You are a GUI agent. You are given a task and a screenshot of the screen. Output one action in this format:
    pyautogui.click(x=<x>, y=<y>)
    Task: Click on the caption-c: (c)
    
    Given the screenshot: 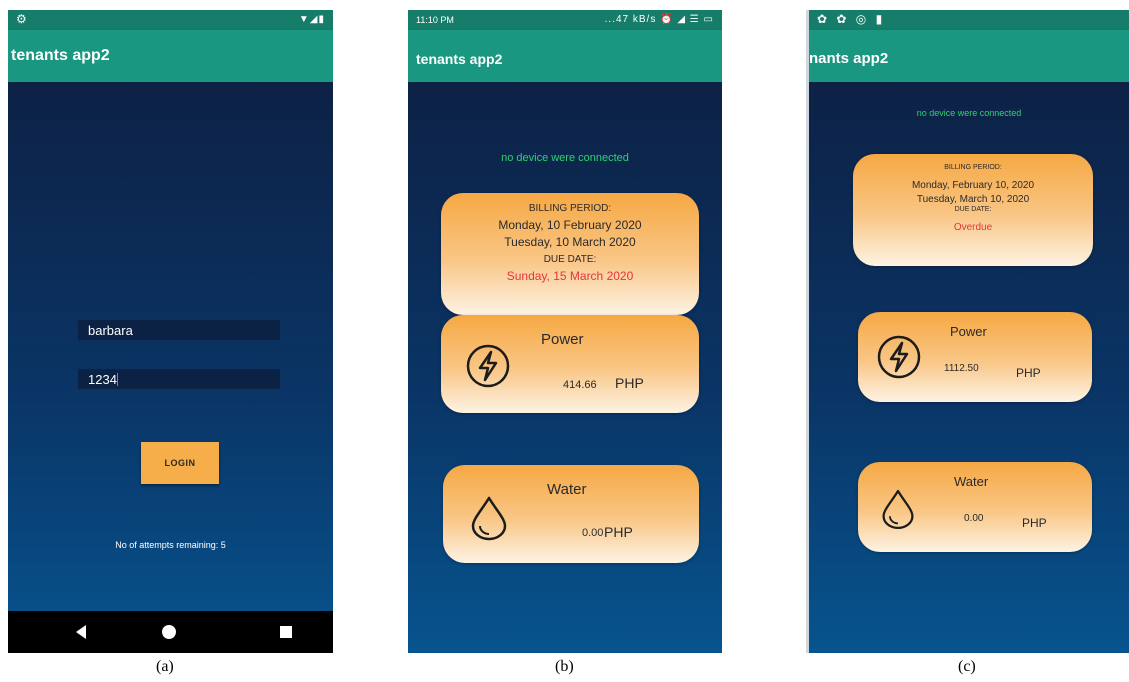 What is the action you would take?
    pyautogui.click(x=967, y=666)
    